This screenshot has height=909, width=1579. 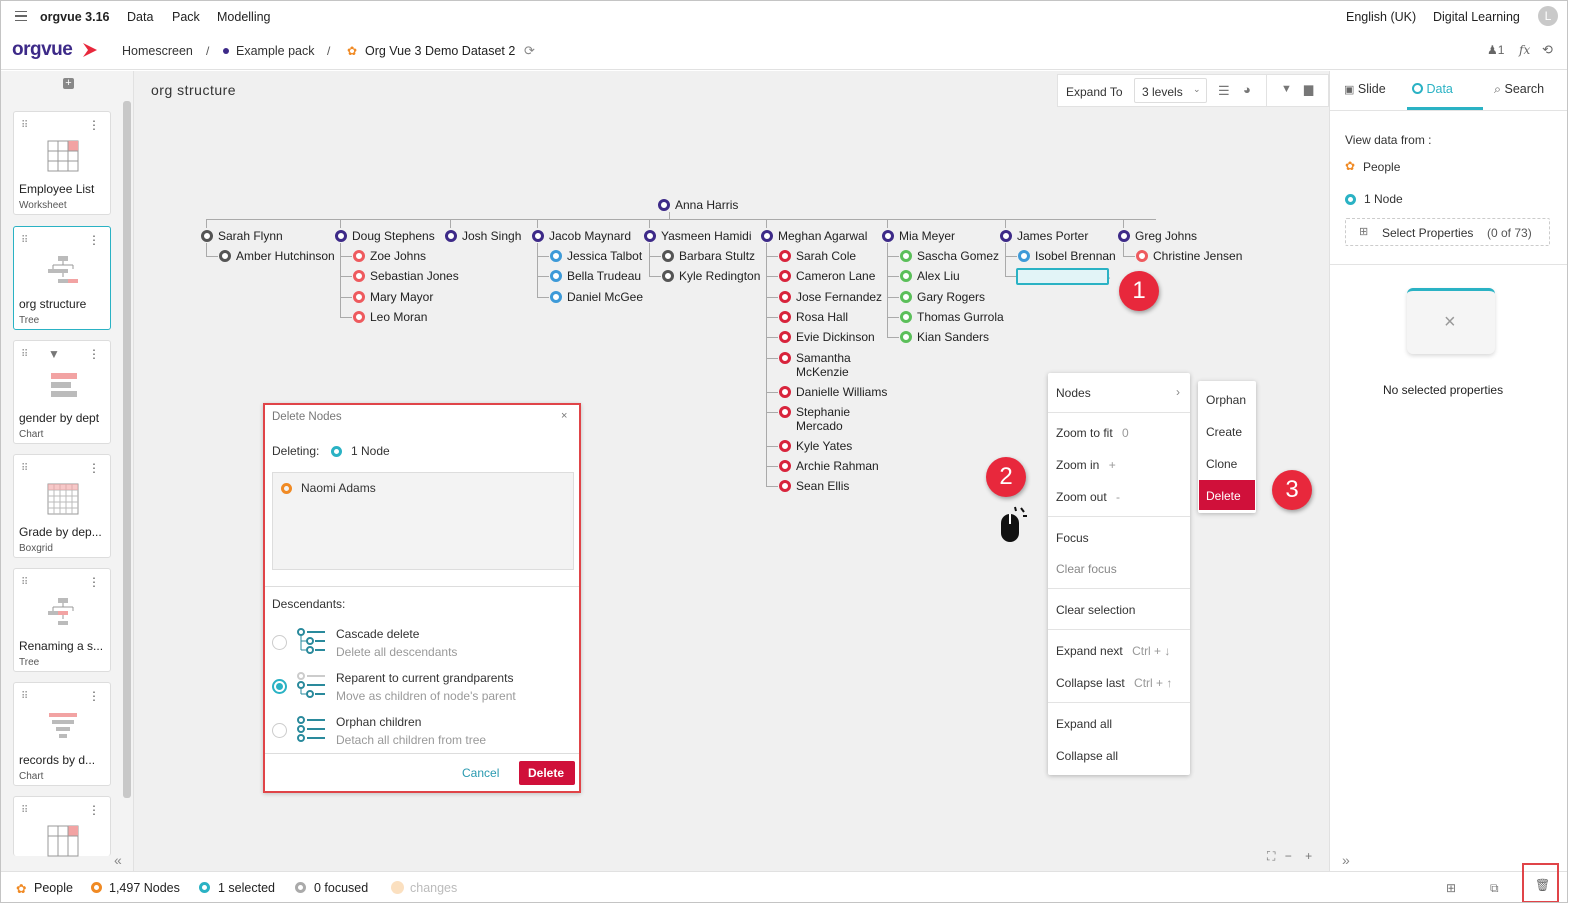 I want to click on select-properties-button: ⊞ Select Properties (0 of 73), so click(x=1447, y=232).